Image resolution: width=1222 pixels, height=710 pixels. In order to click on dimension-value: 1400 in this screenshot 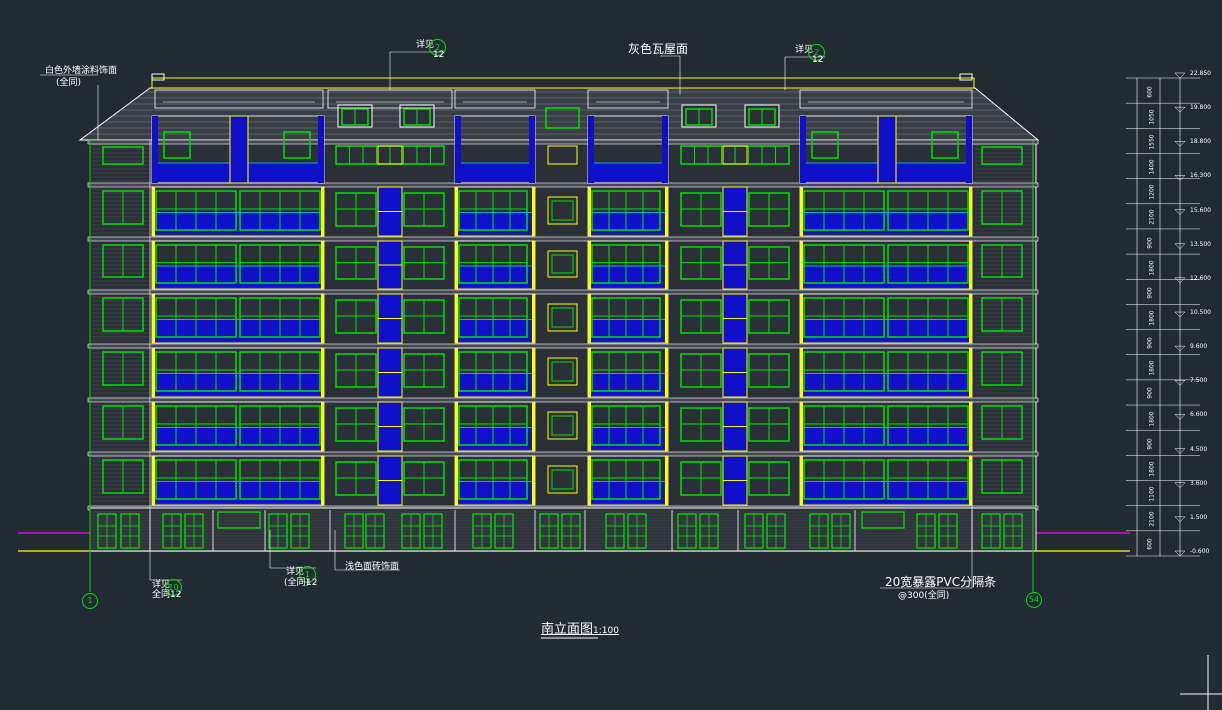, I will do `click(1152, 167)`.